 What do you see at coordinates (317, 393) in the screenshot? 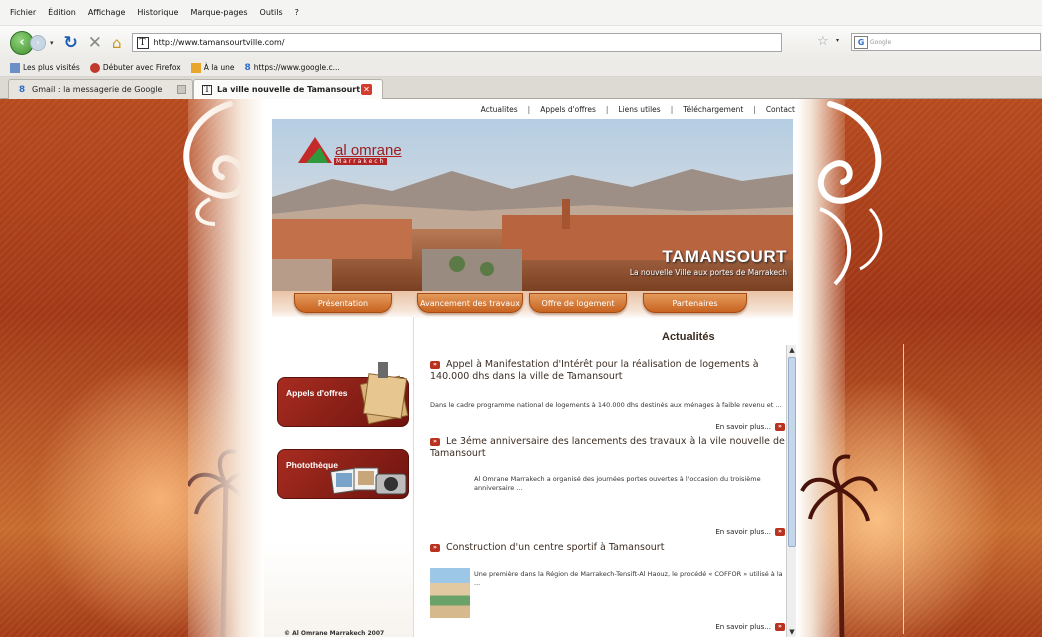
I see `promo-label: Appels d'offres` at bounding box center [317, 393].